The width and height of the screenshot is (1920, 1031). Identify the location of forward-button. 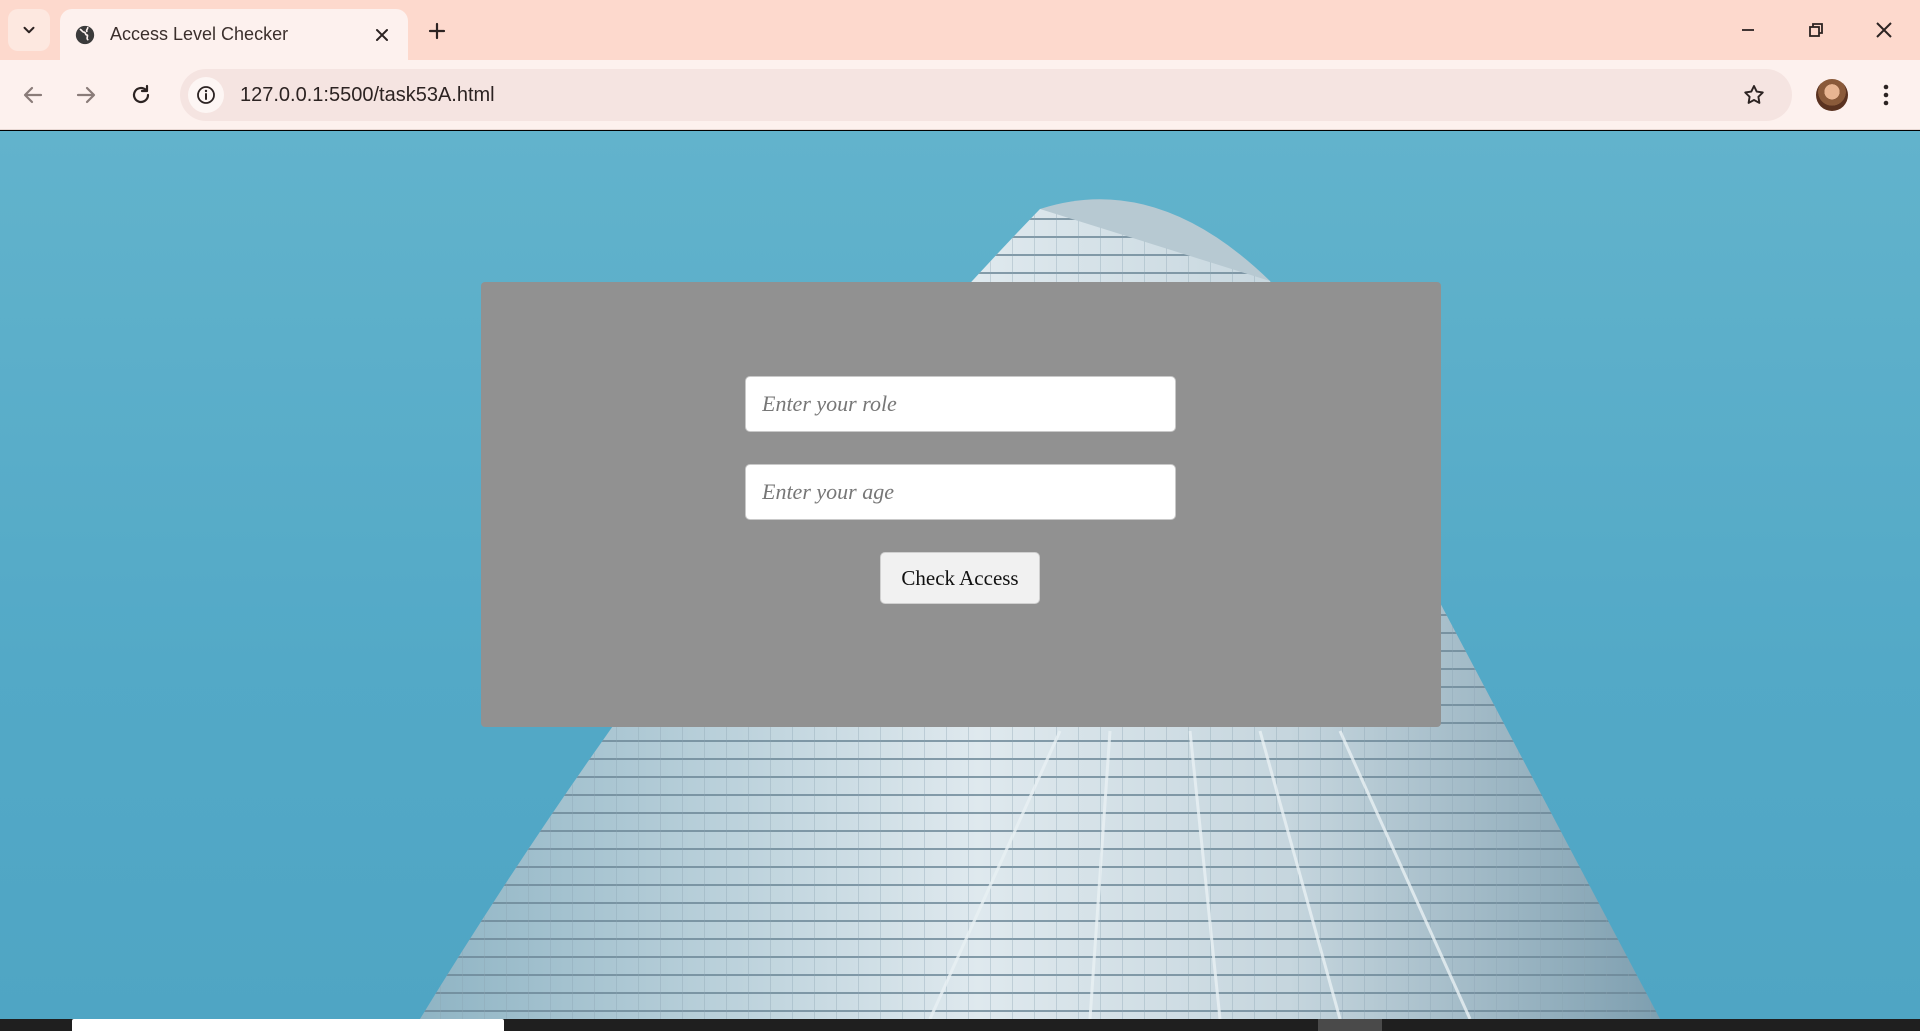
(86, 95).